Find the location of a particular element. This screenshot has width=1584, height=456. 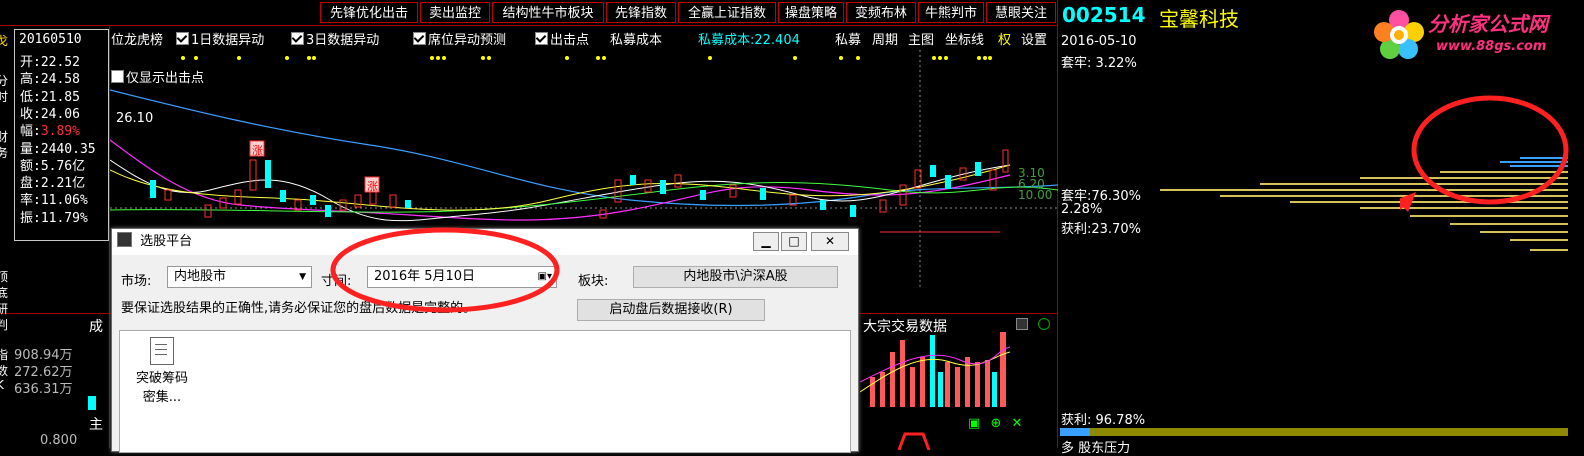

left-edge-tab-9: 判 is located at coordinates (4, 324).